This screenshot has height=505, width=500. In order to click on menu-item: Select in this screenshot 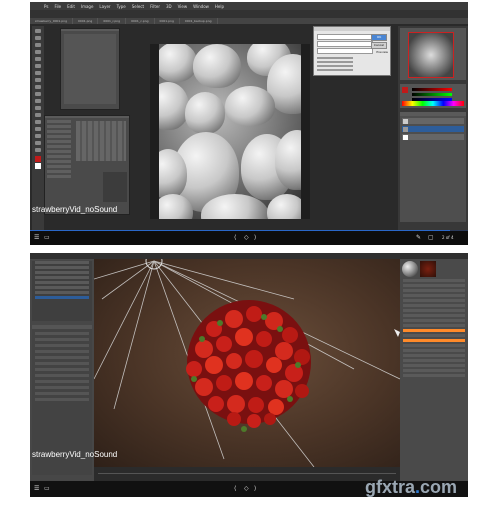, I will do `click(138, 6)`.